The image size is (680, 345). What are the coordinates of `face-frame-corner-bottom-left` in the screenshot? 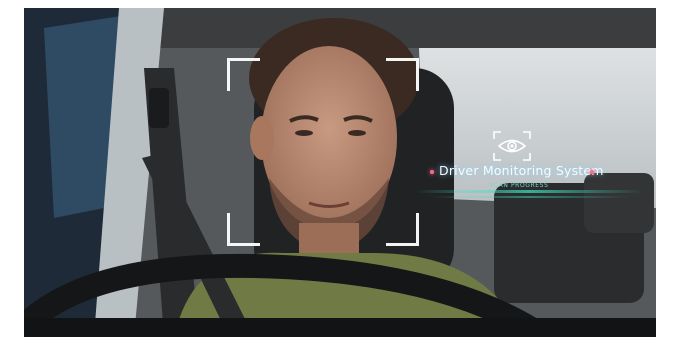 It's located at (243, 229).